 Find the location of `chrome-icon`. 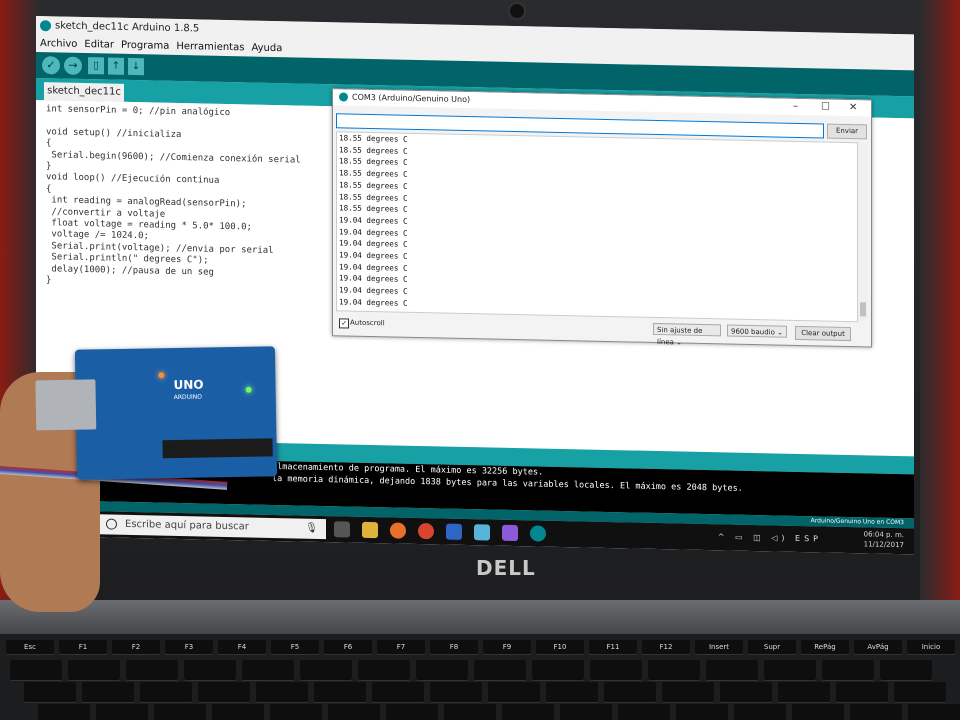

chrome-icon is located at coordinates (426, 531).